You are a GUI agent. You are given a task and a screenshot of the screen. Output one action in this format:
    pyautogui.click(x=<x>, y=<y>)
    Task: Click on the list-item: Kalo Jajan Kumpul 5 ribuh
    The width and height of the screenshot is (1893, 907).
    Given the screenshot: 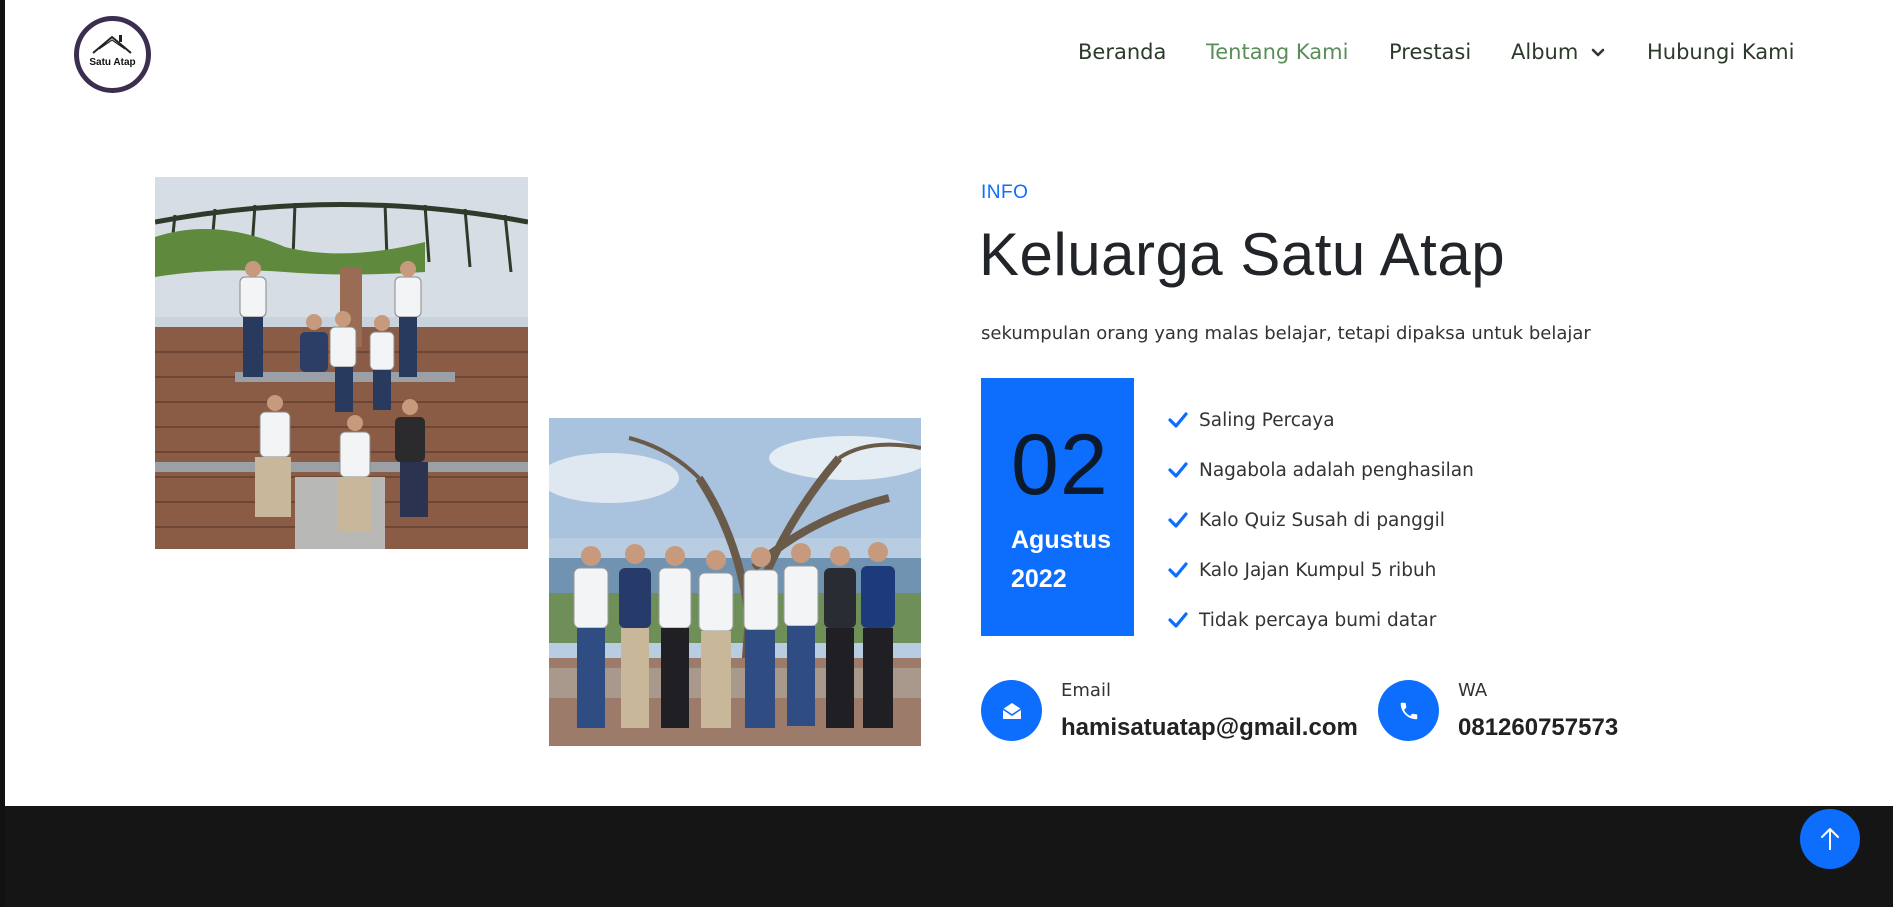 What is the action you would take?
    pyautogui.click(x=1320, y=570)
    